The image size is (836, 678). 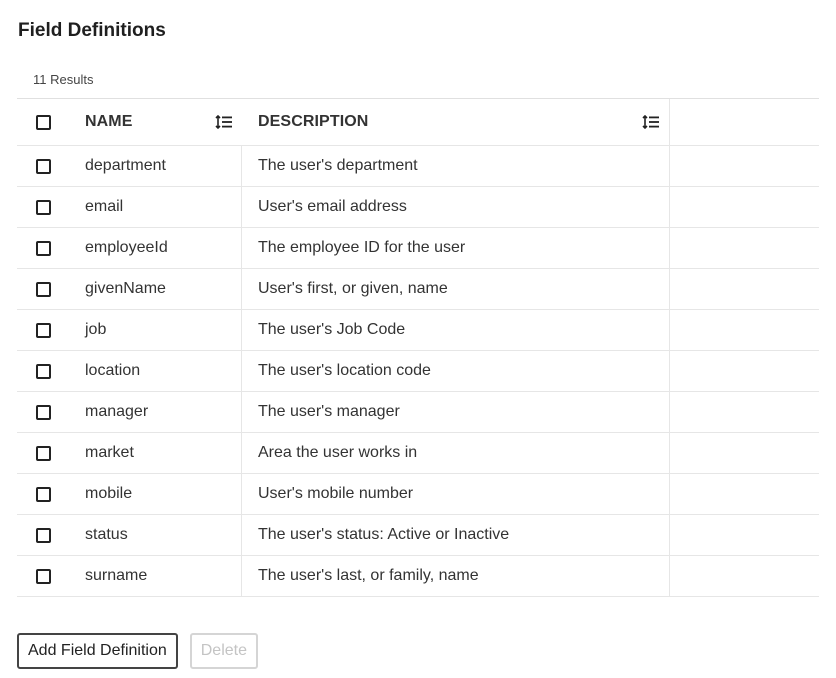 What do you see at coordinates (155, 330) in the screenshot?
I see `cell-name: job` at bounding box center [155, 330].